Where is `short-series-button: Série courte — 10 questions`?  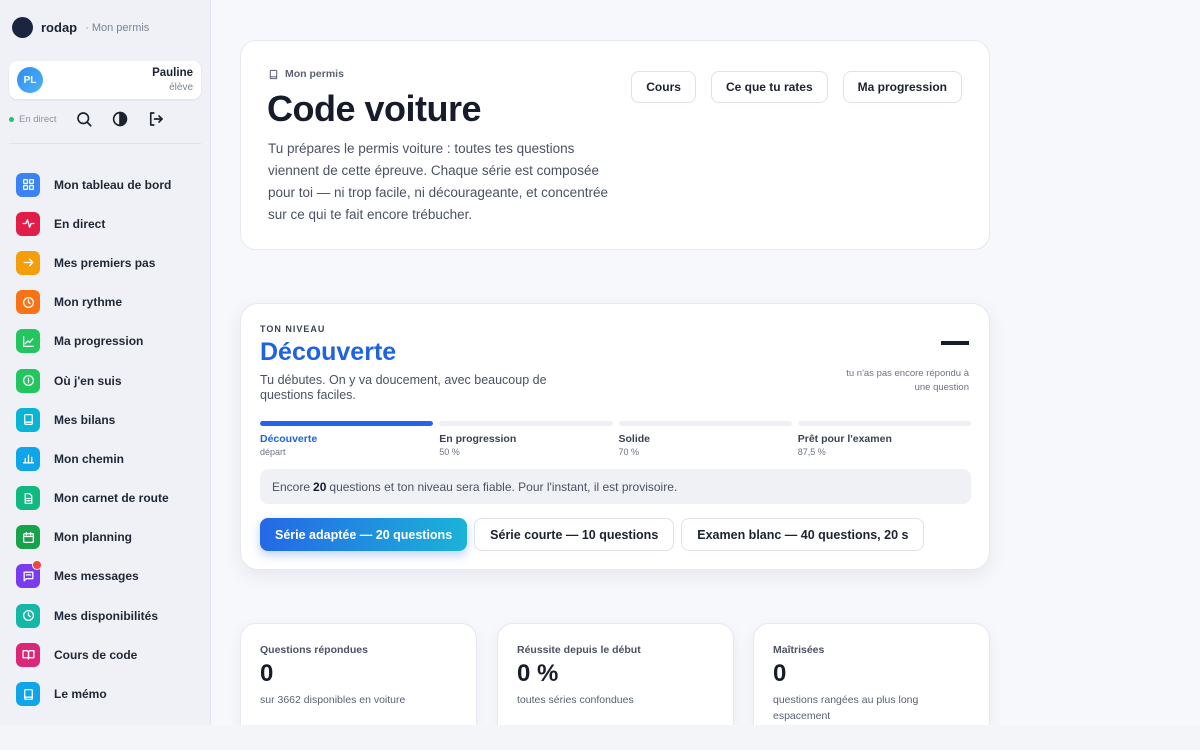
short-series-button: Série courte — 10 questions is located at coordinates (574, 534).